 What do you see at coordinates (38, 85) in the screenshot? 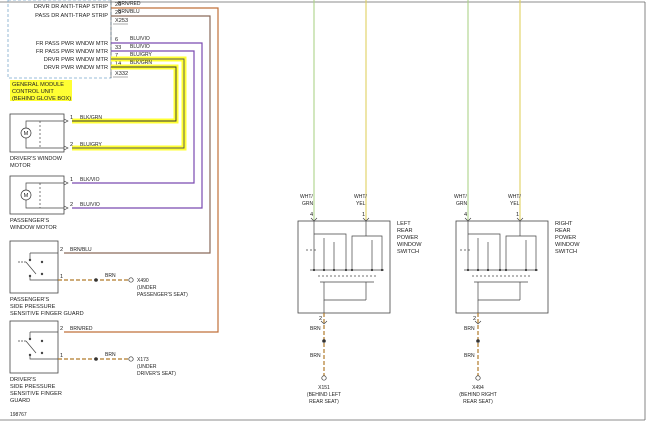
I see `module-name-line-1: GENERAL MODULE` at bounding box center [38, 85].